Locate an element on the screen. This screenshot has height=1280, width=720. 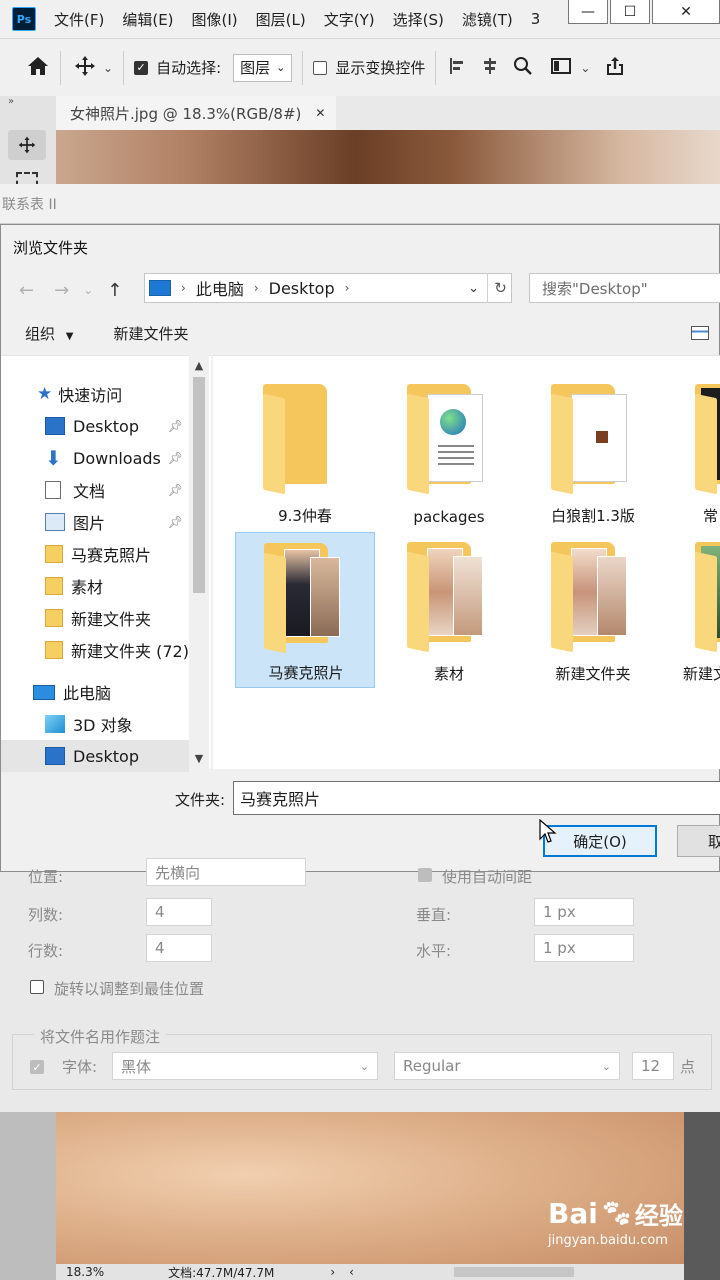
cancel-button: 取 is located at coordinates (698, 841).